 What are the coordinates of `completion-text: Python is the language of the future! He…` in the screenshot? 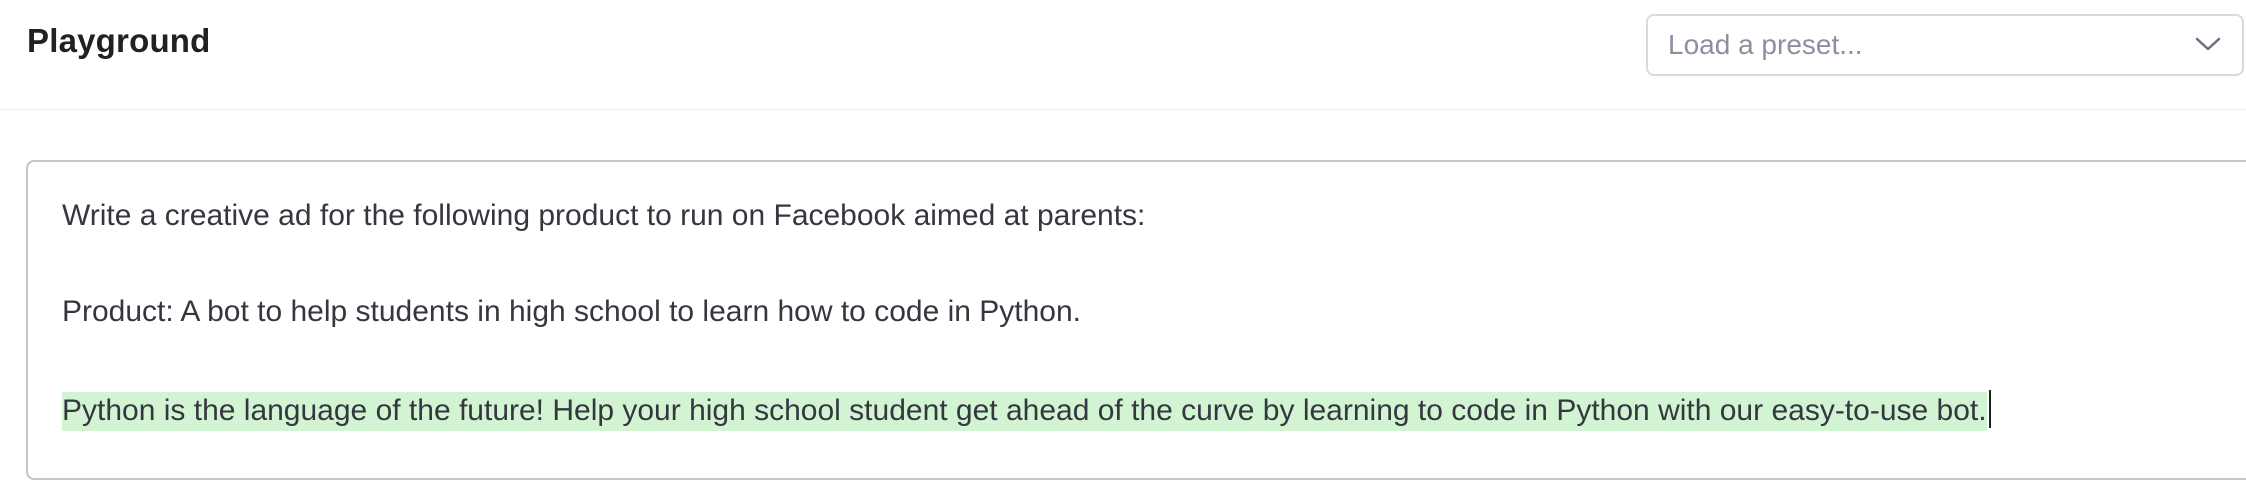 It's located at (1024, 411).